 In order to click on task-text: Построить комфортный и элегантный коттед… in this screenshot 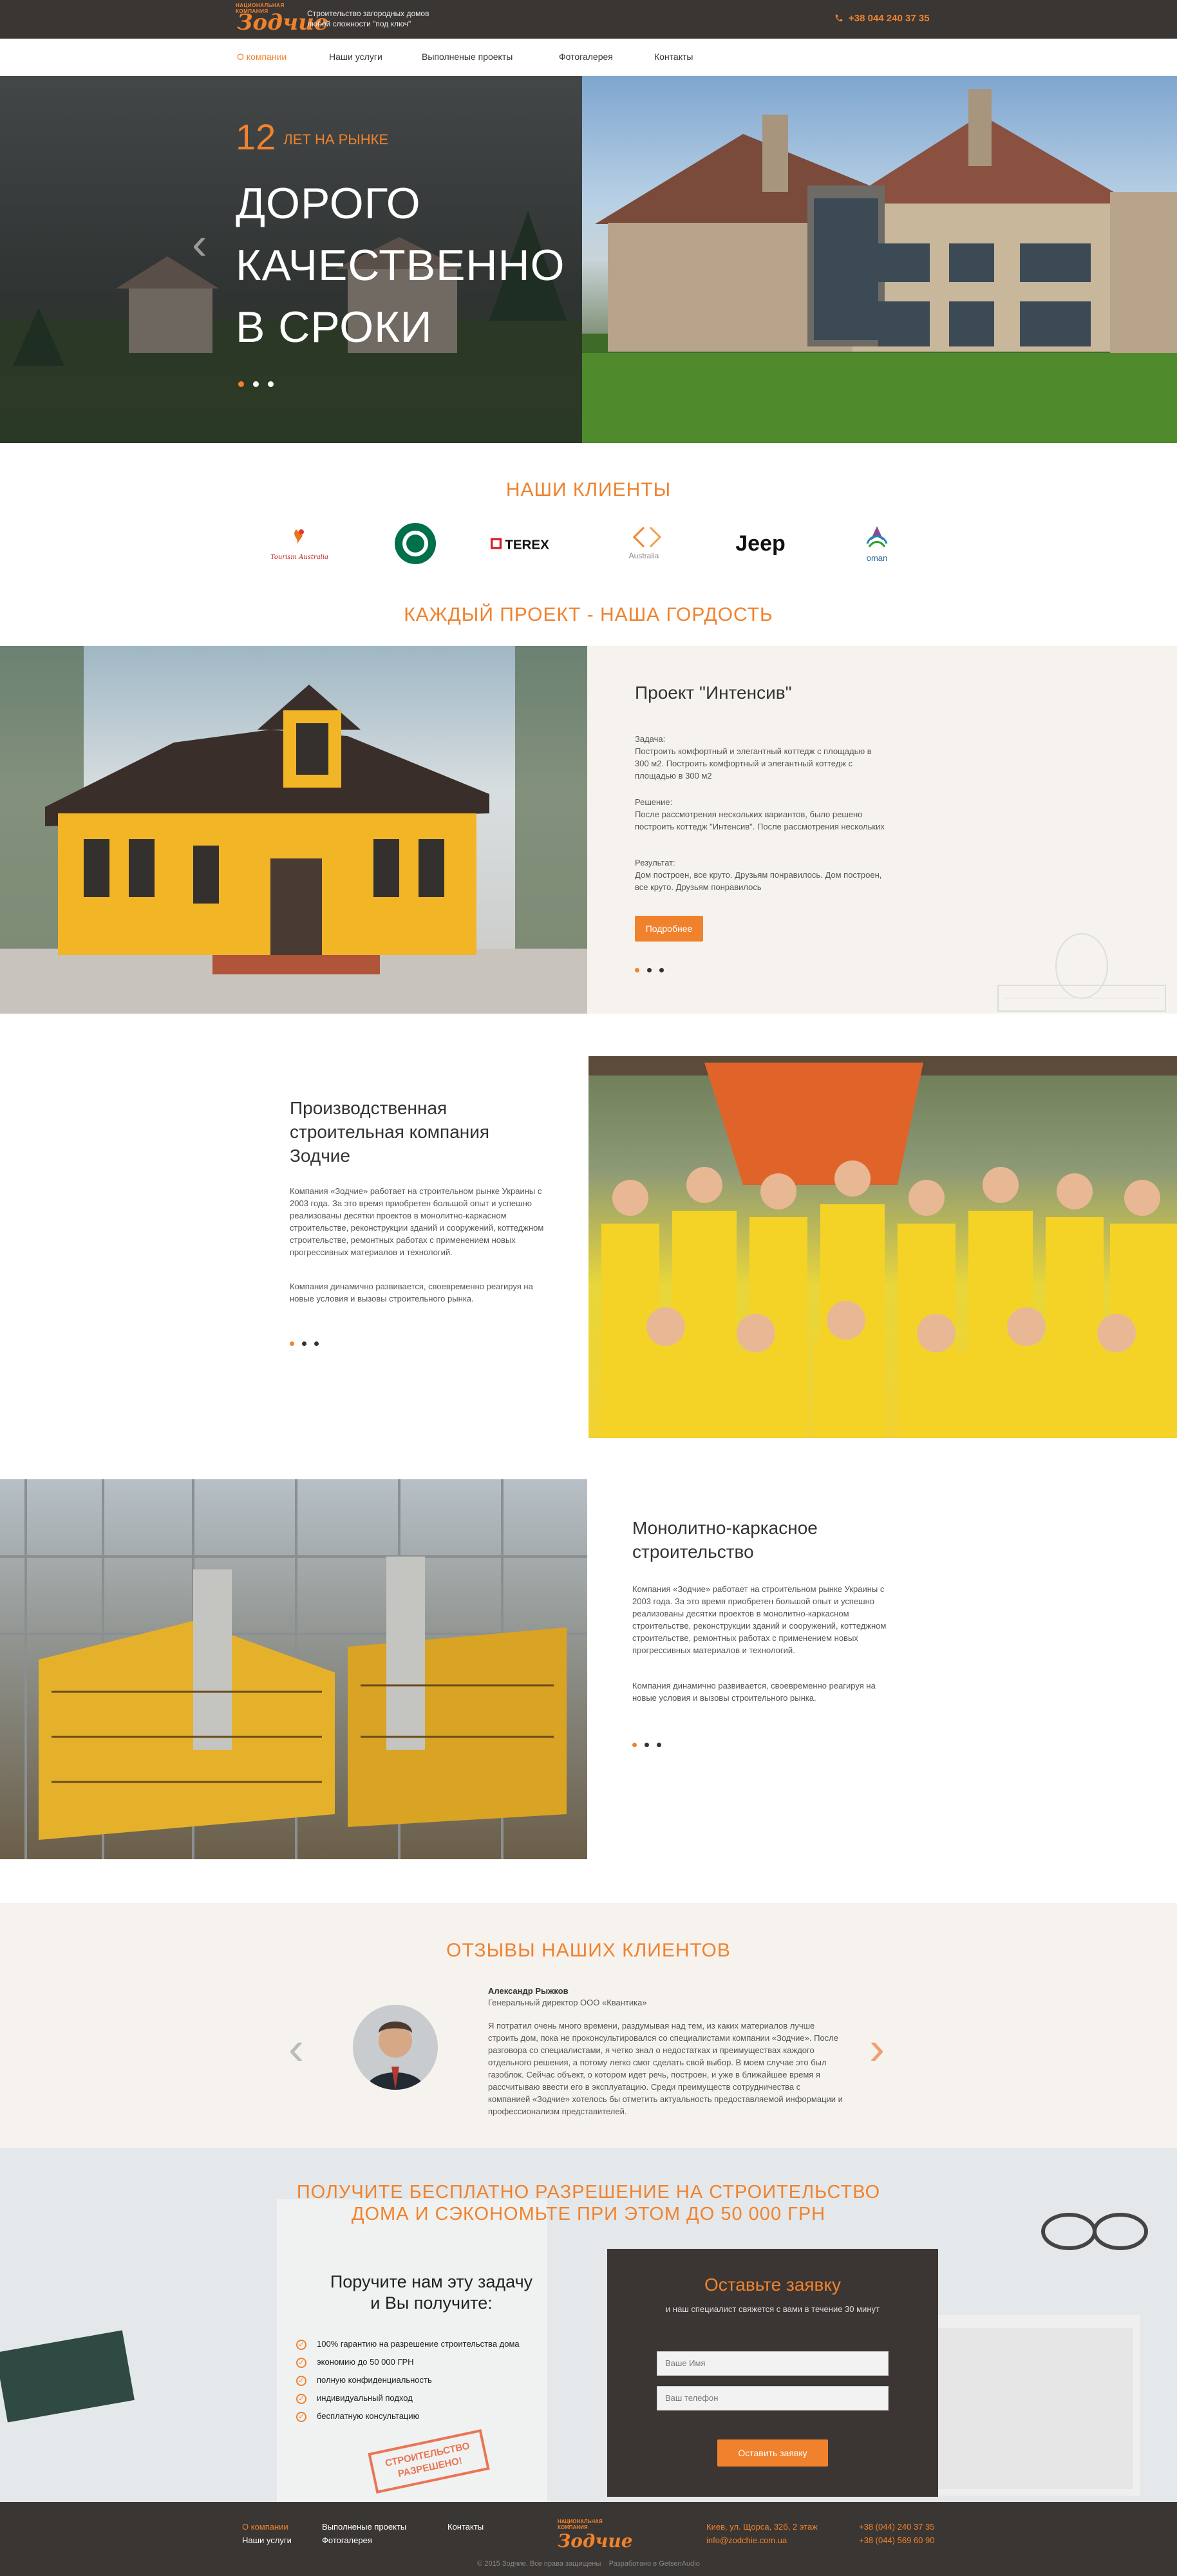, I will do `click(754, 763)`.